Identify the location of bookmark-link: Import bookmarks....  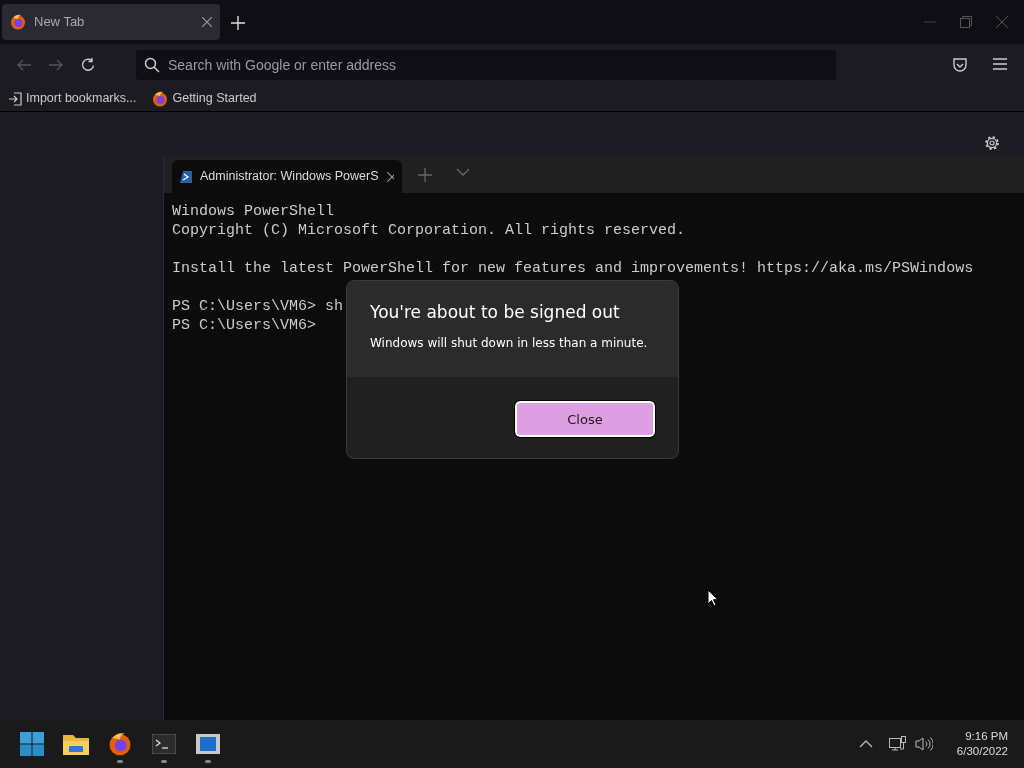
(72, 98).